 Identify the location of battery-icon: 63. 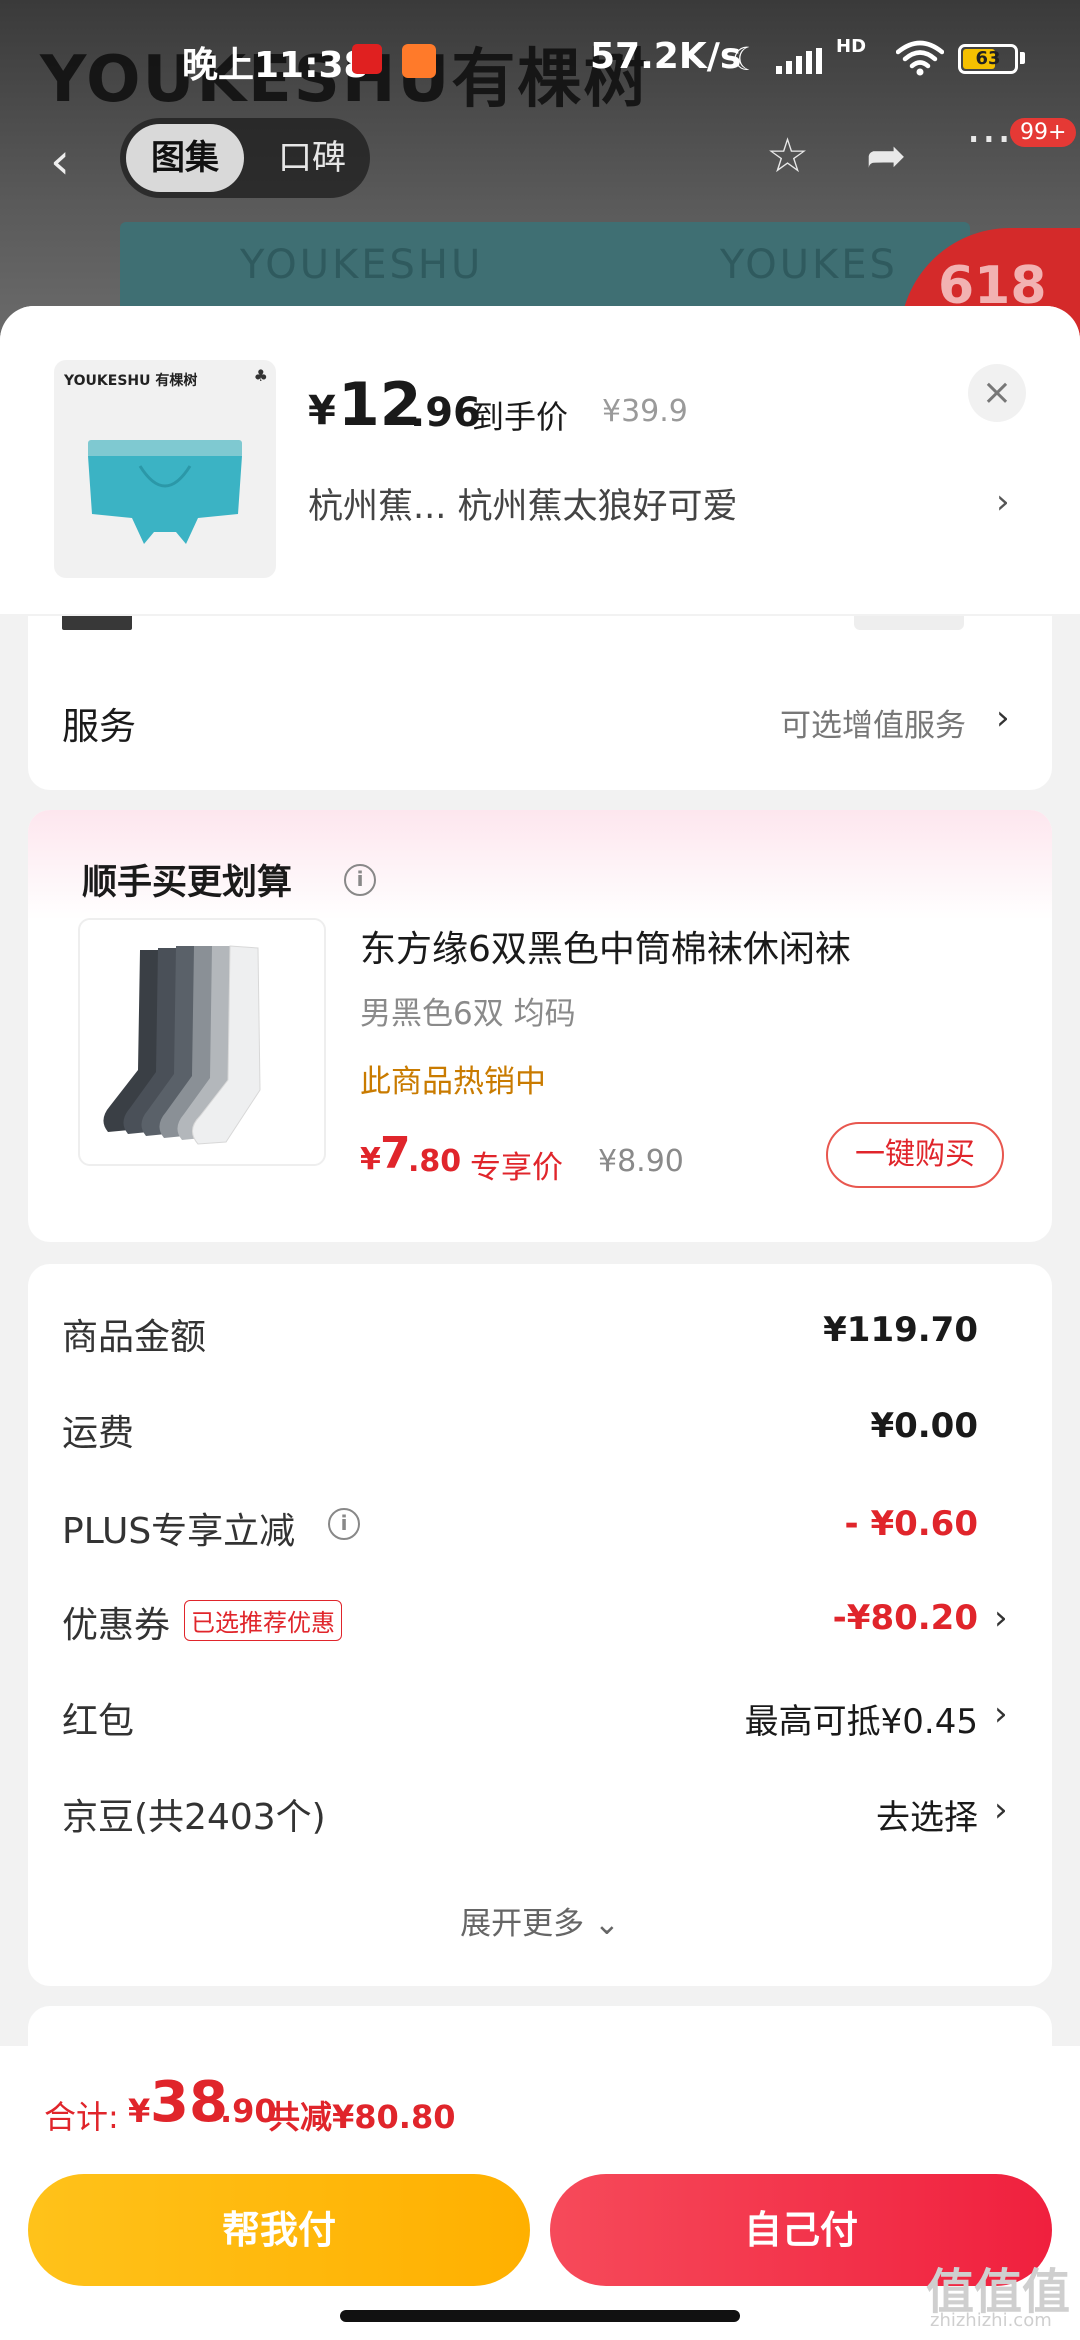
(988, 59).